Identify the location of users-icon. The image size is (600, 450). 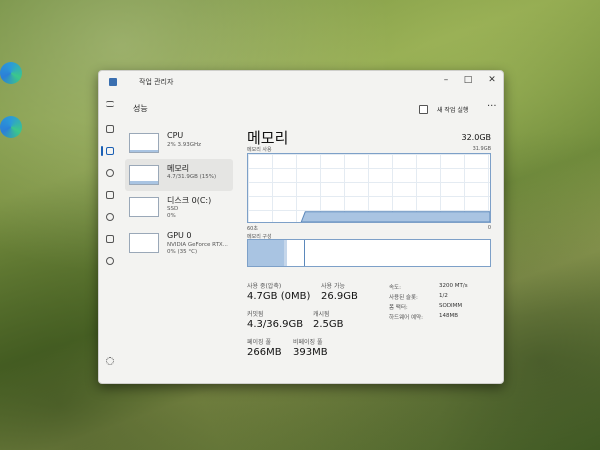
(110, 217).